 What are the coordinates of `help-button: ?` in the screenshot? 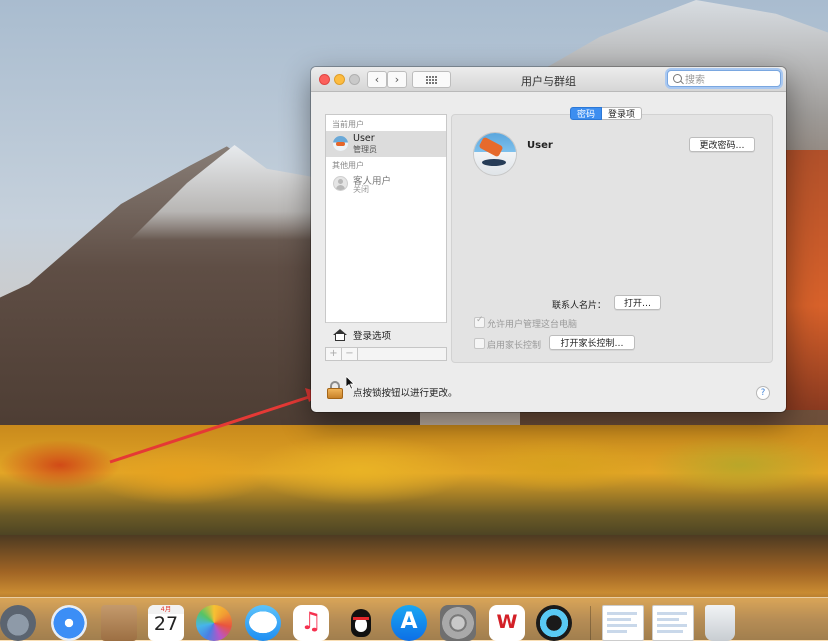 It's located at (763, 393).